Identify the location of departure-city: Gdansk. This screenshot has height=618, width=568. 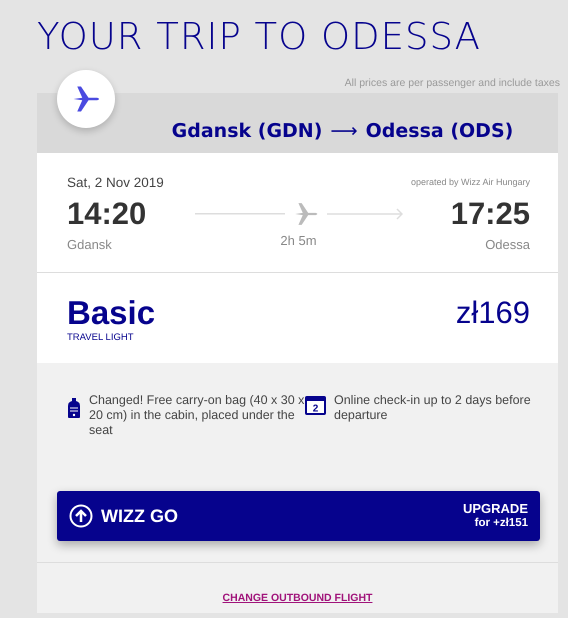
(90, 245).